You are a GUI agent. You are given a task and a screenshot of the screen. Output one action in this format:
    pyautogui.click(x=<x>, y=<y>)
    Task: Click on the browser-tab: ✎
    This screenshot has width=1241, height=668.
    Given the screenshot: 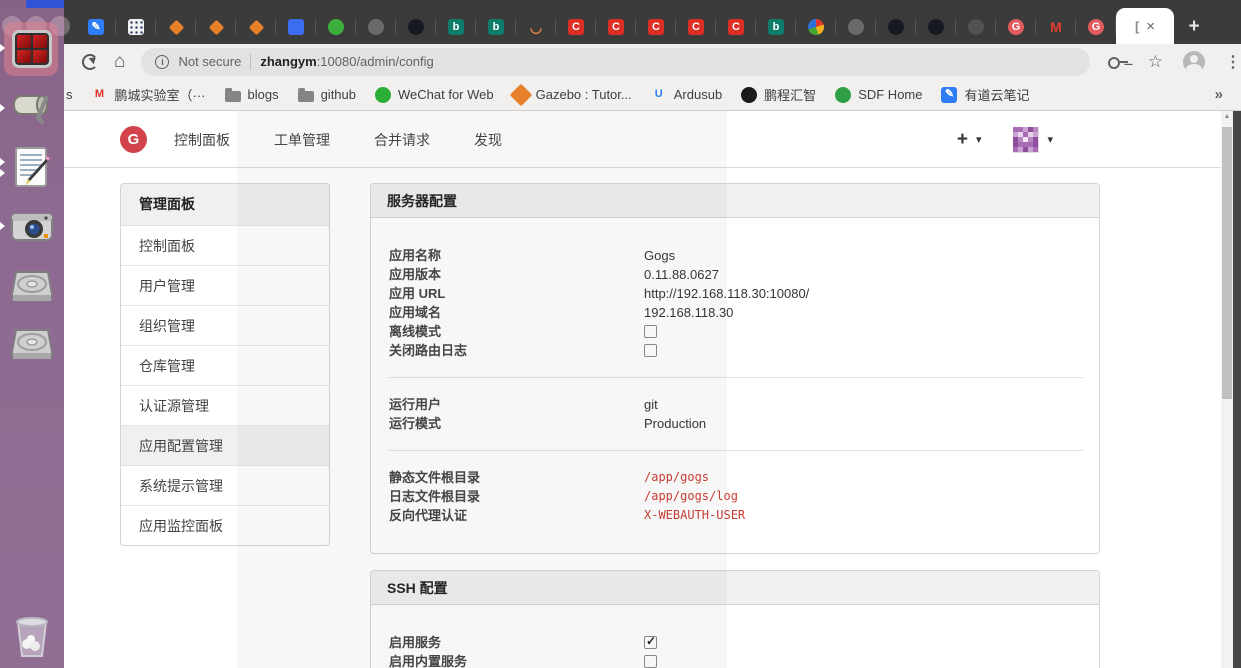 What is the action you would take?
    pyautogui.click(x=96, y=27)
    